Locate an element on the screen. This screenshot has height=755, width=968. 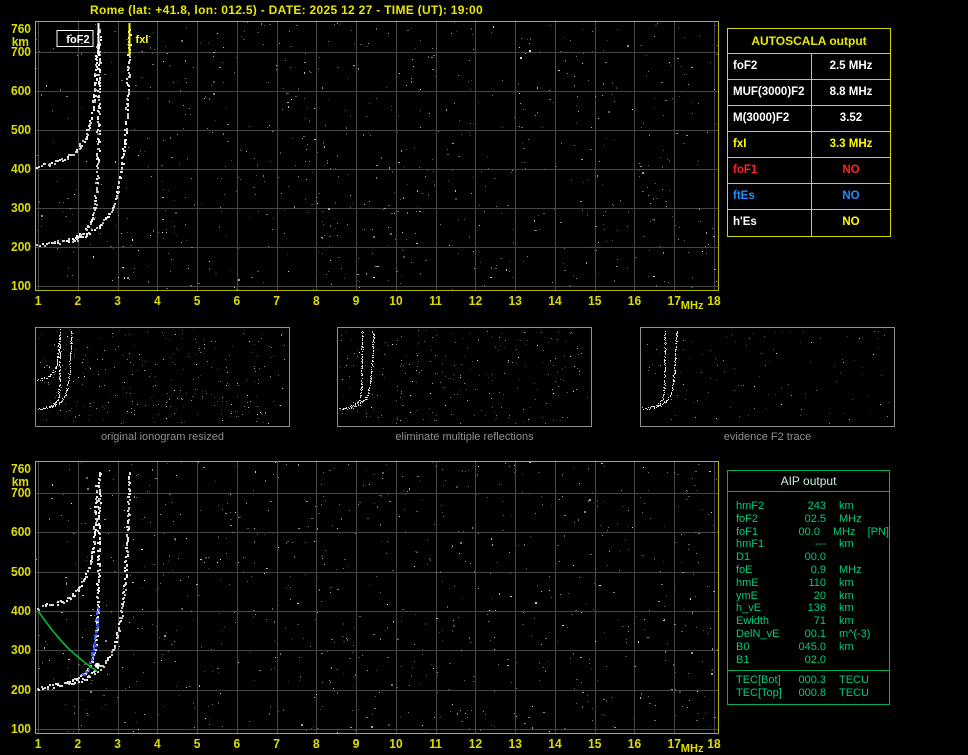
aip-value: 110 is located at coordinates (817, 582).